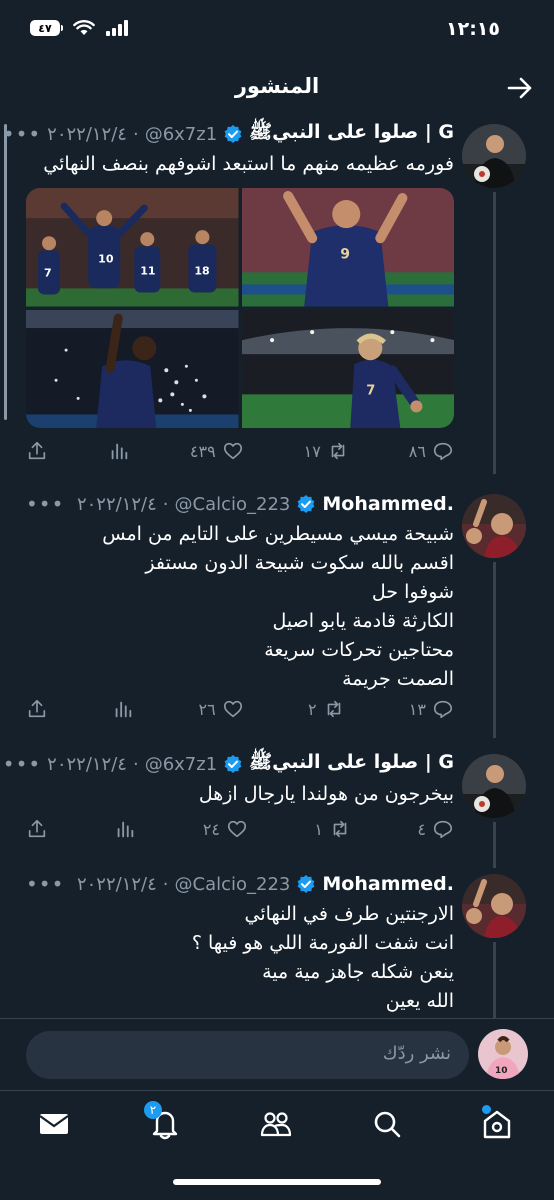 This screenshot has width=554, height=1200. I want to click on home-unread-dot, so click(486, 1109).